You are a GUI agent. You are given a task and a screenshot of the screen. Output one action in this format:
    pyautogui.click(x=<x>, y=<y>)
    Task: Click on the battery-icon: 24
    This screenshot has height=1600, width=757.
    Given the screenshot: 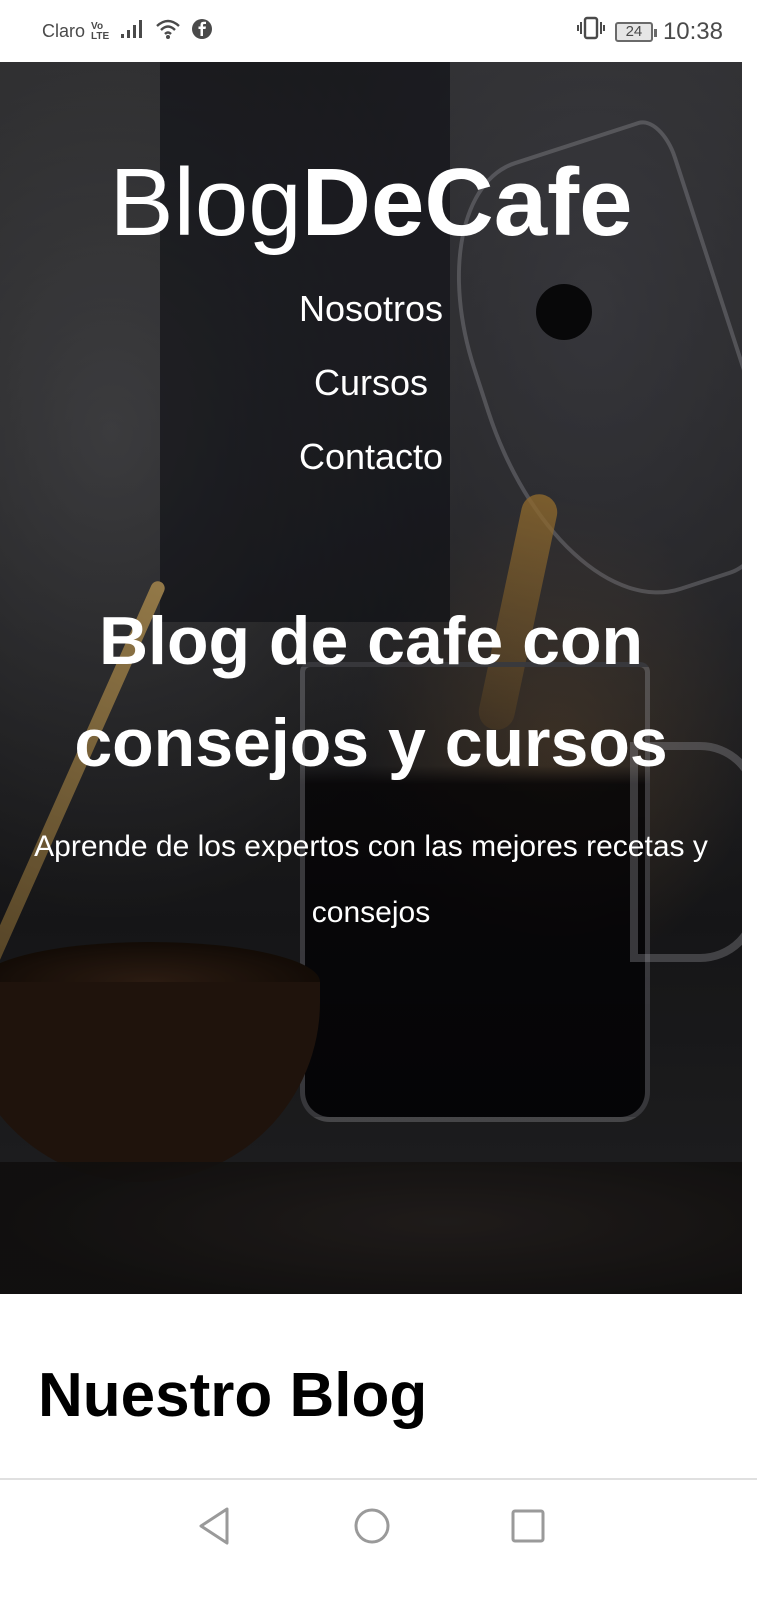 What is the action you would take?
    pyautogui.click(x=635, y=31)
    